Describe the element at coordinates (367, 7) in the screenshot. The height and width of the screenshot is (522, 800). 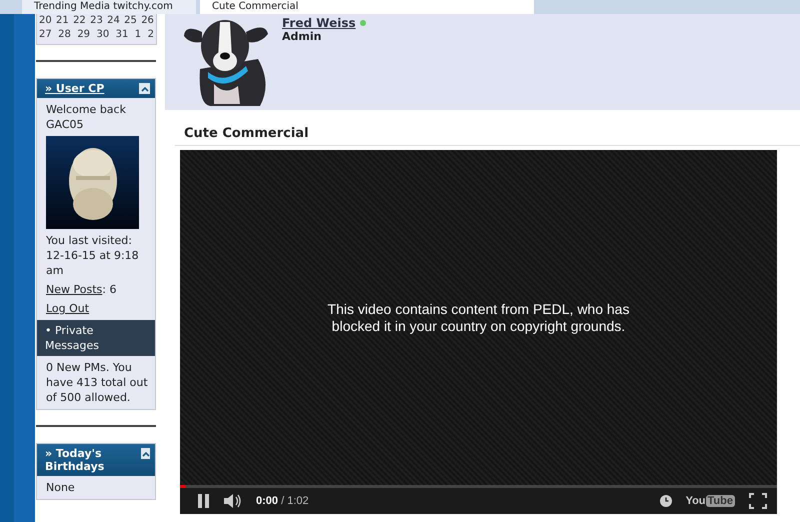
I see `browser-tab: Cute Commercial` at that location.